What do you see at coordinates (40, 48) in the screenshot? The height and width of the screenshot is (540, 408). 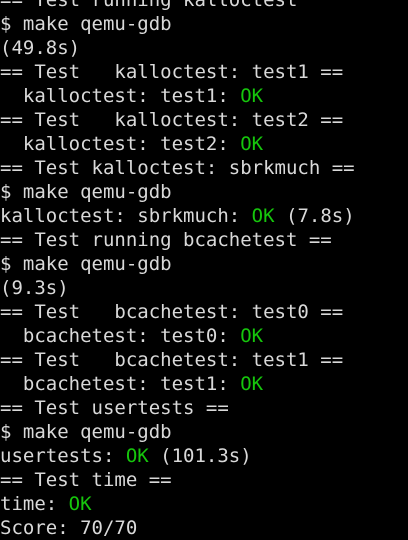 I see `terminal-text: (49.8s)` at bounding box center [40, 48].